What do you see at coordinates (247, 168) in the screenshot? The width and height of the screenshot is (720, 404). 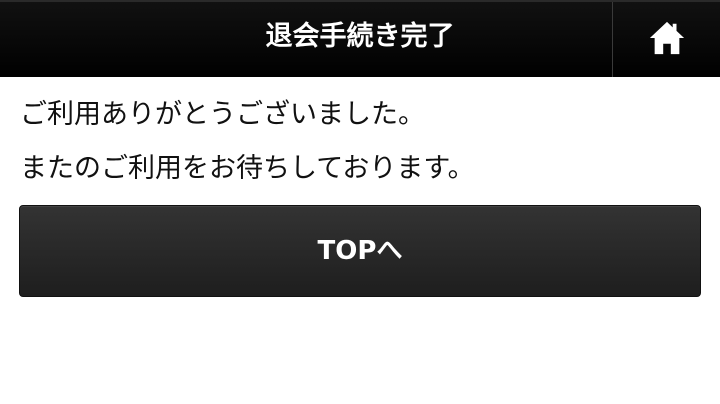 I see `return-message: またのご利用をお待ちしております。` at bounding box center [247, 168].